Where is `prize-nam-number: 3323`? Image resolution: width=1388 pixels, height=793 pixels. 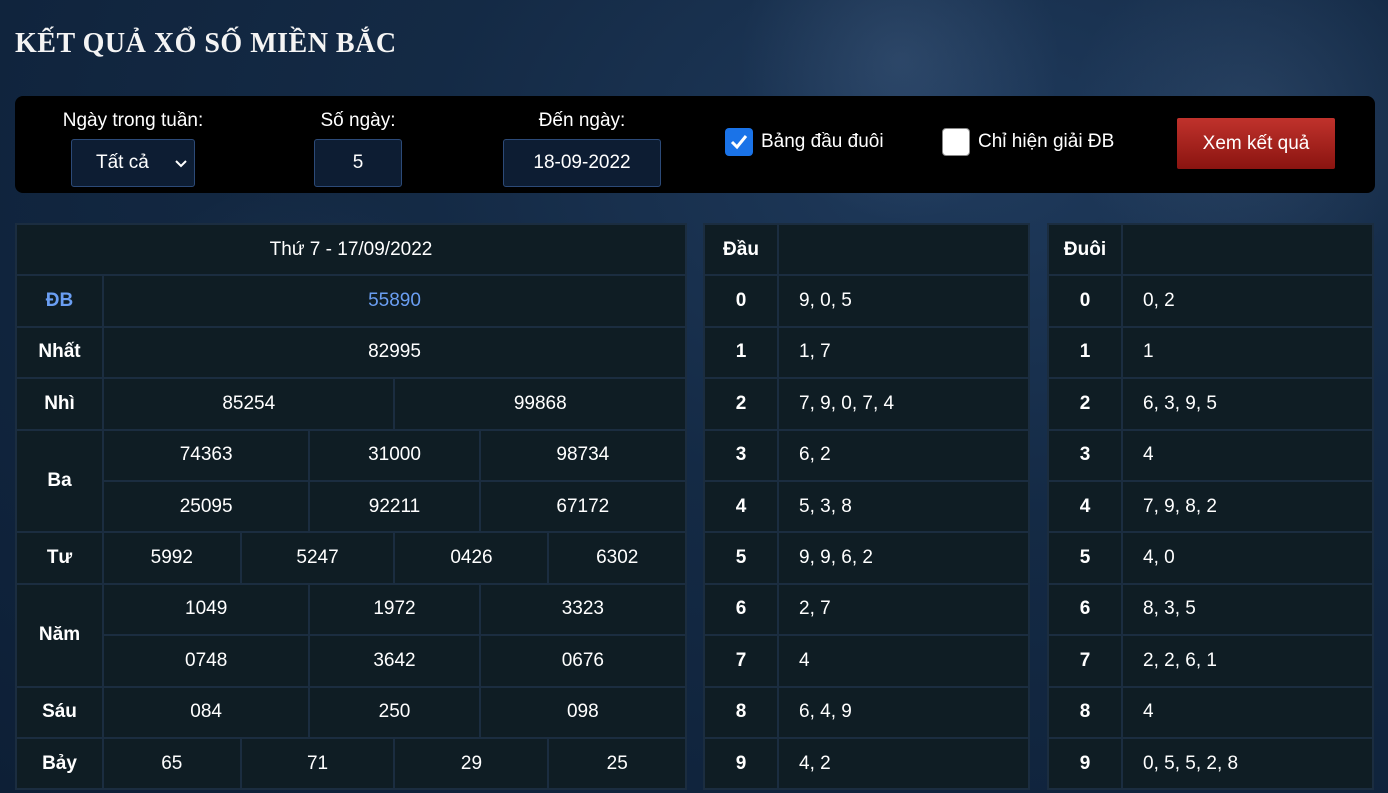
prize-nam-number: 3323 is located at coordinates (583, 609).